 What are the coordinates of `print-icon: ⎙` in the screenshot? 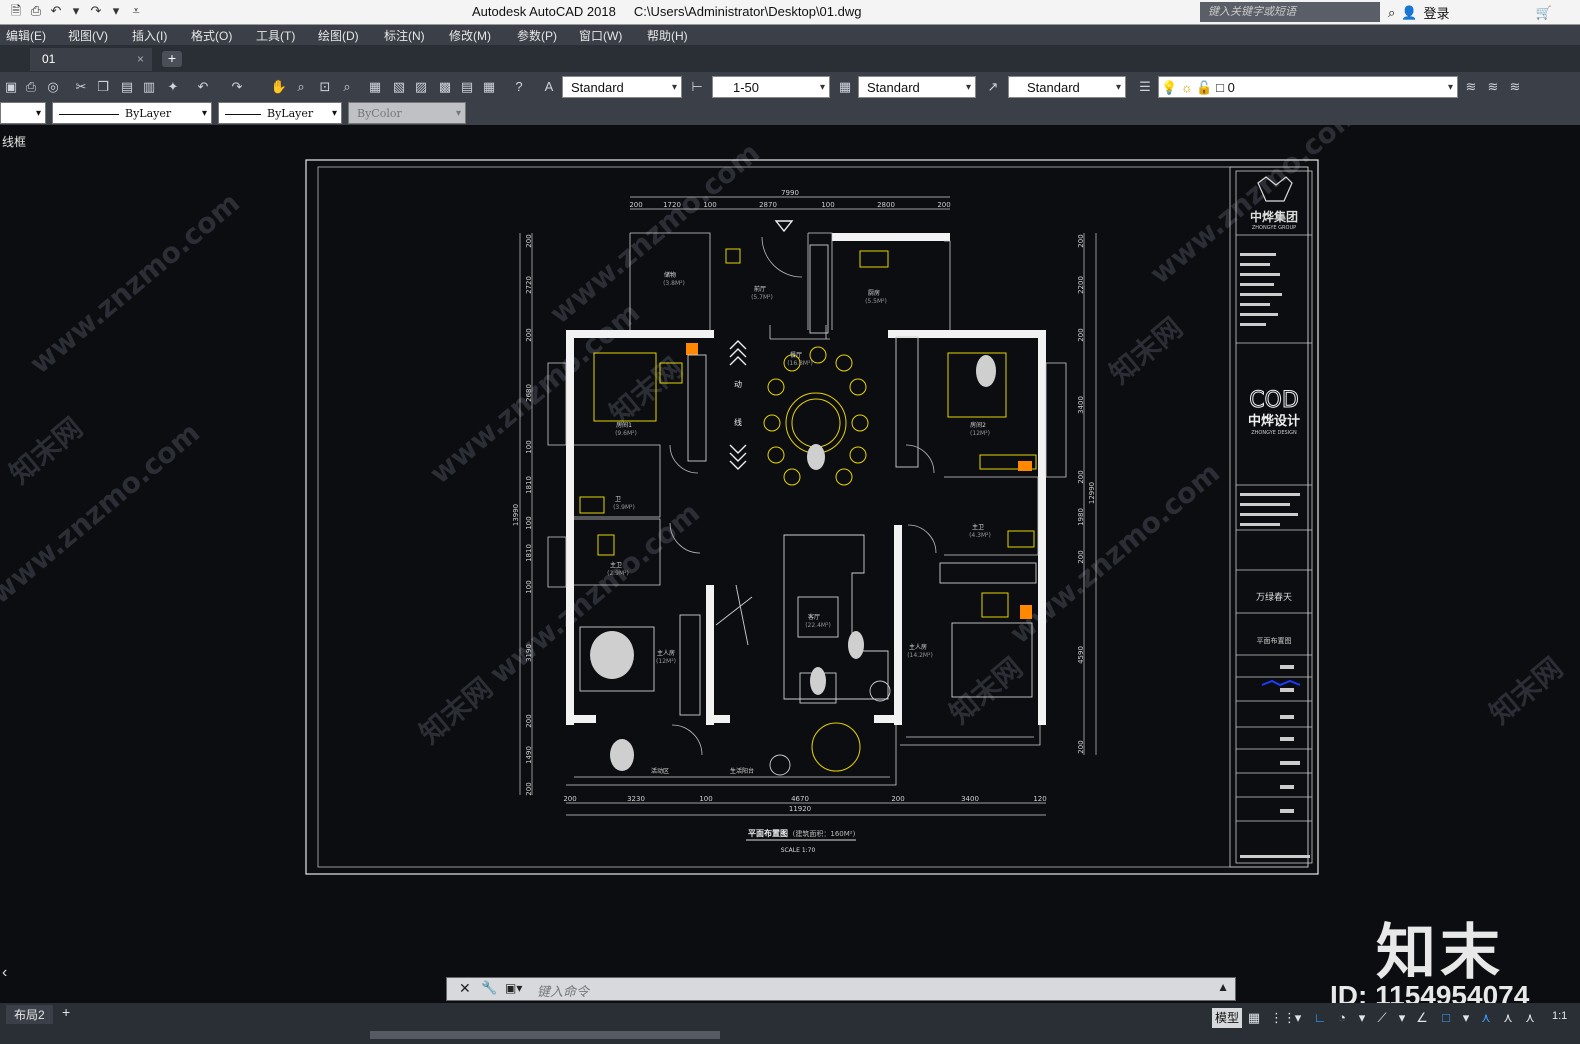 It's located at (36, 11).